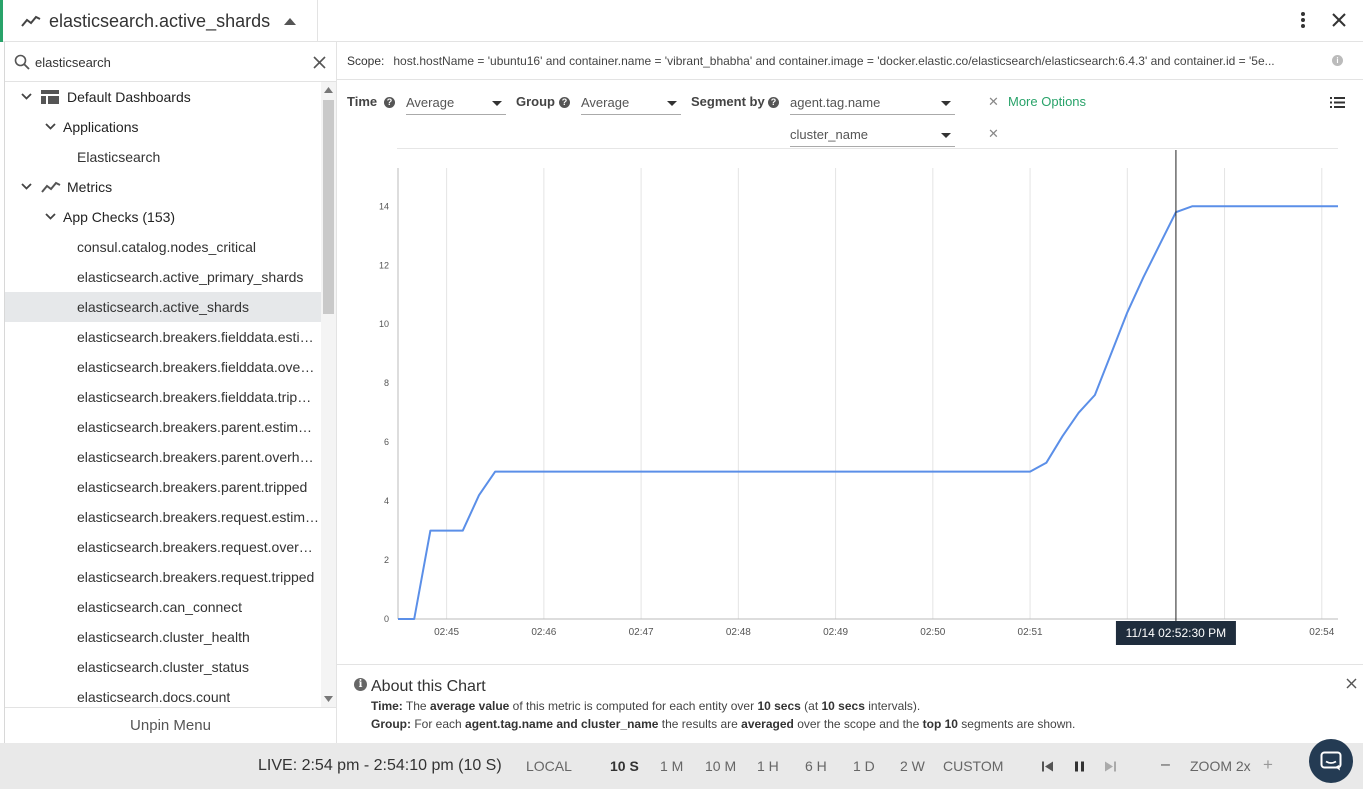 Image resolution: width=1363 pixels, height=789 pixels. What do you see at coordinates (1047, 766) in the screenshot?
I see `skip-back-icon` at bounding box center [1047, 766].